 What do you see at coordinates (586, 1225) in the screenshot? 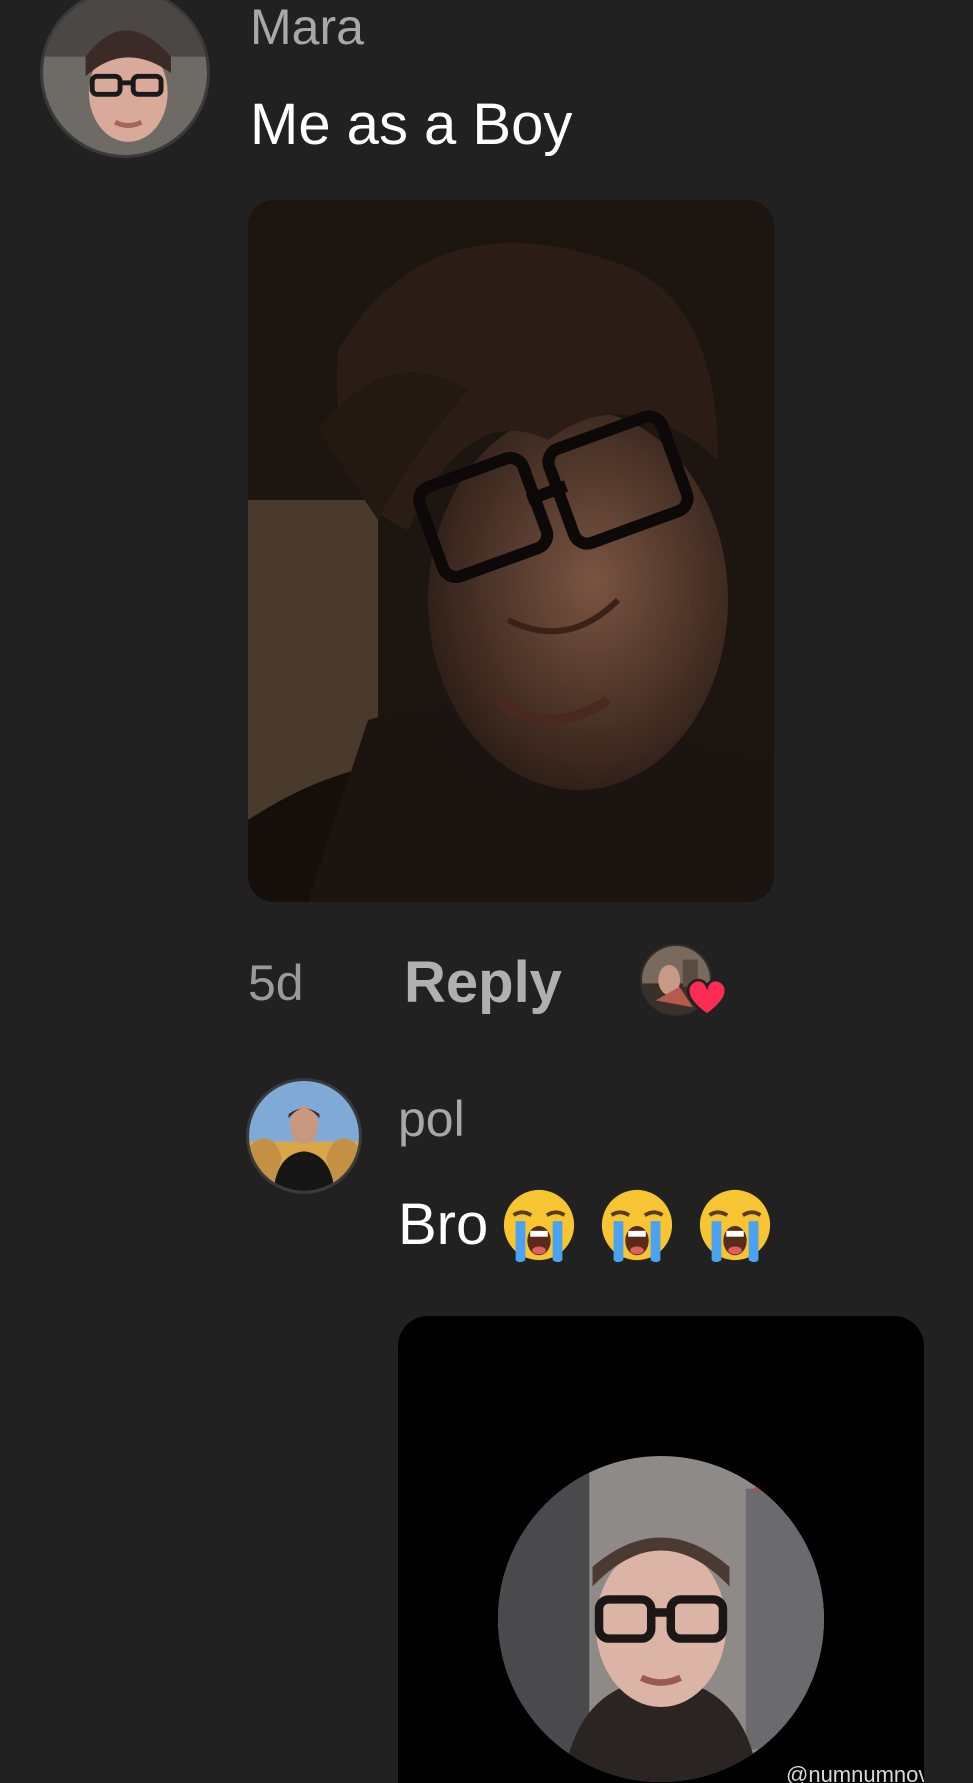
I see `reply-text-row: Bro` at bounding box center [586, 1225].